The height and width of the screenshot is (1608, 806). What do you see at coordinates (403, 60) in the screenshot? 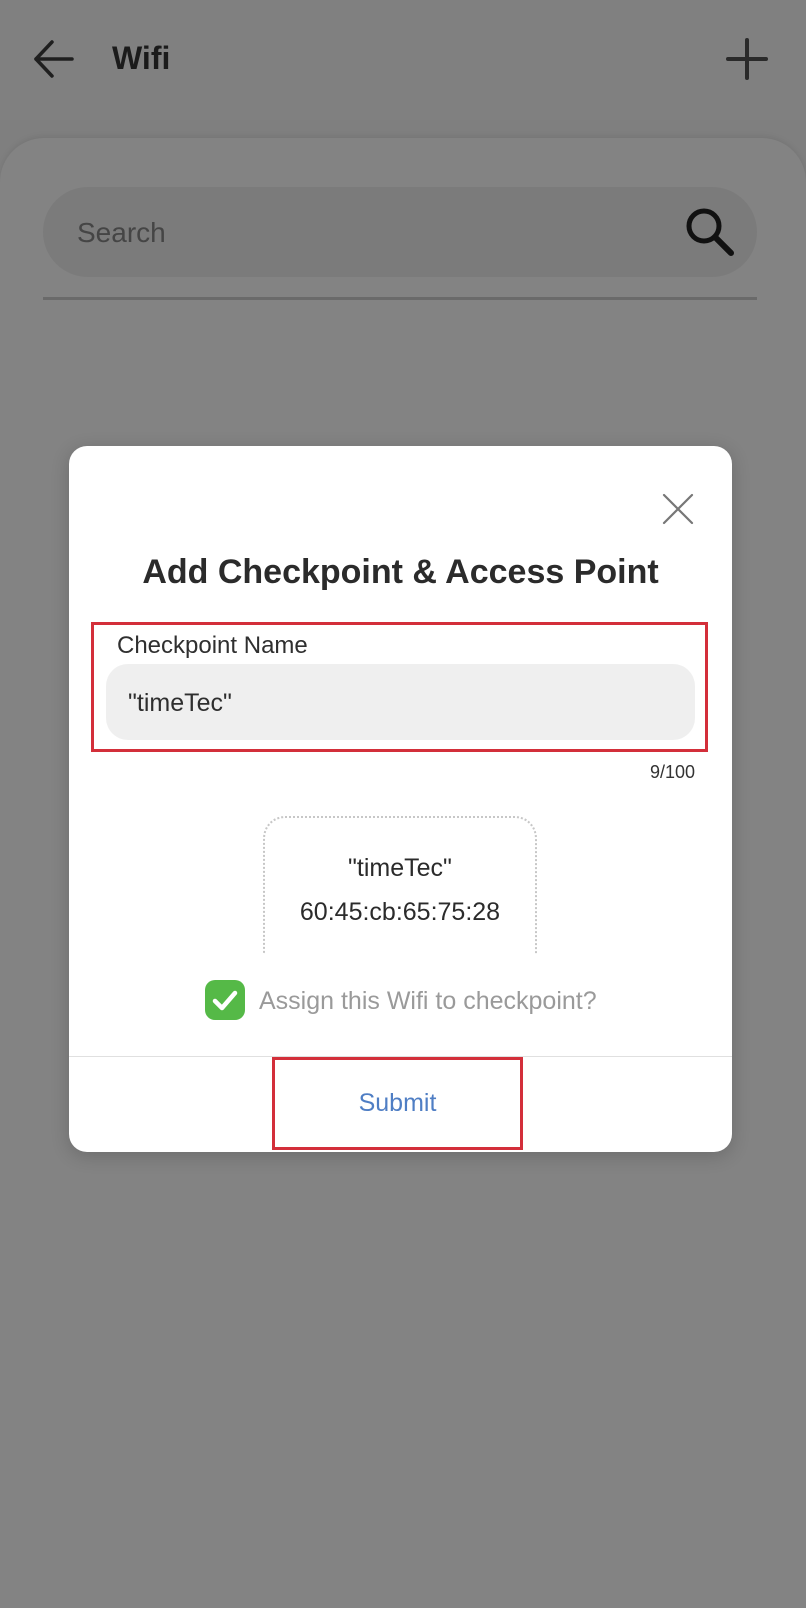
I see `app-bar: Wifi` at bounding box center [403, 60].